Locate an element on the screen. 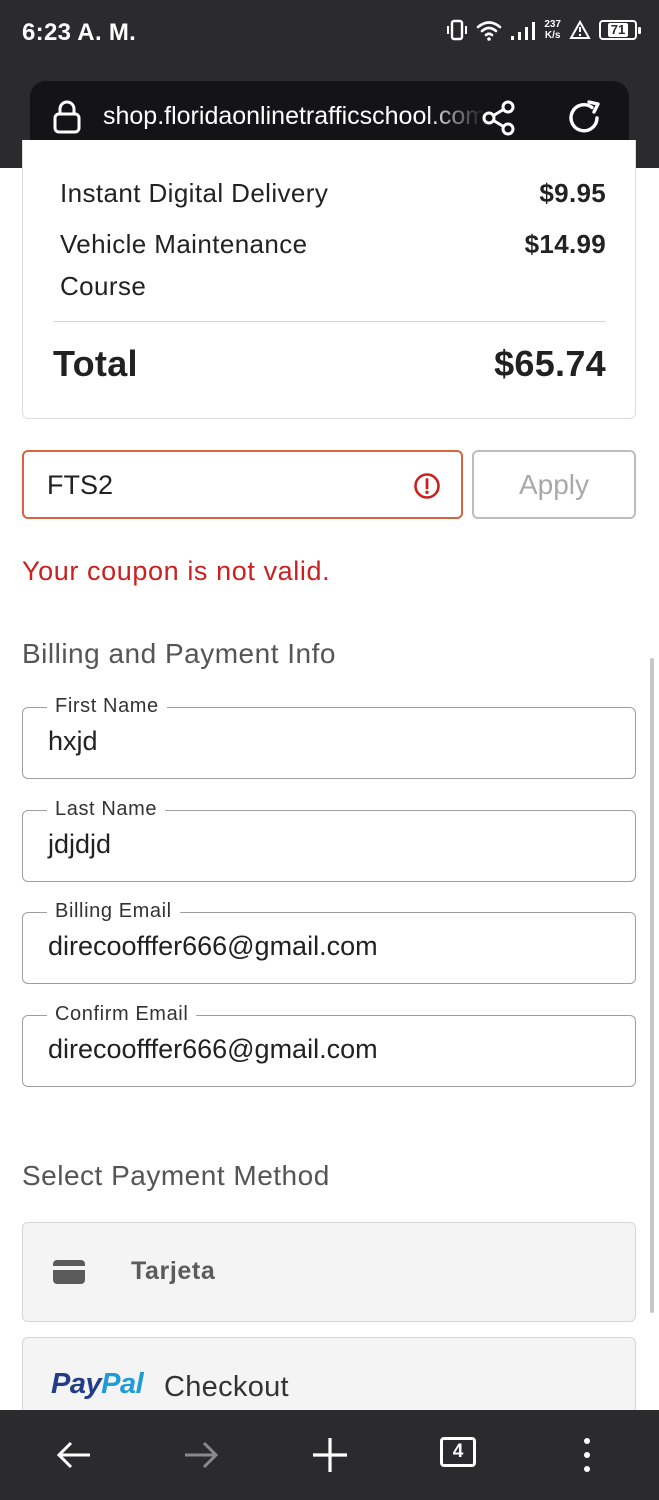  share-icon is located at coordinates (499, 118).